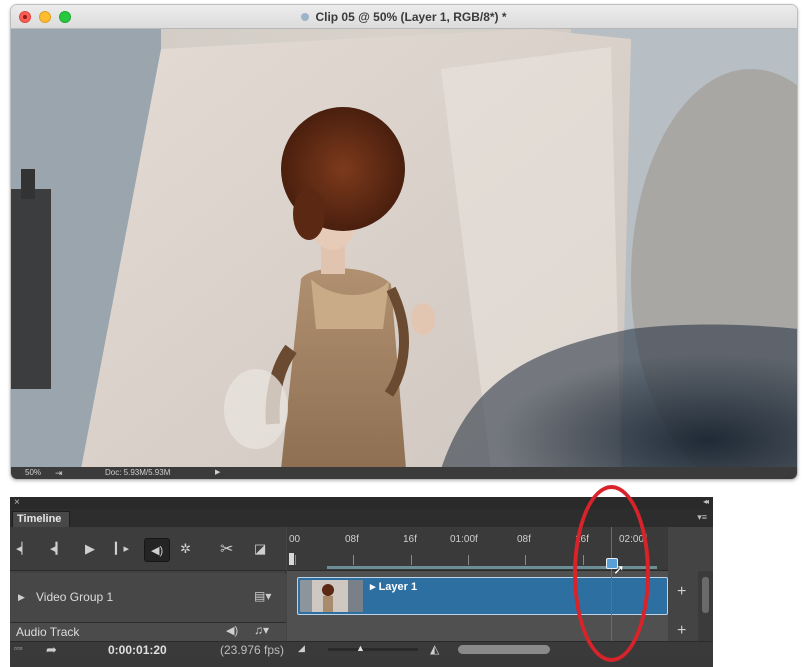 This screenshot has height=667, width=805. Describe the element at coordinates (706, 501) in the screenshot. I see `collapse-panel-button: ◂◂` at that location.